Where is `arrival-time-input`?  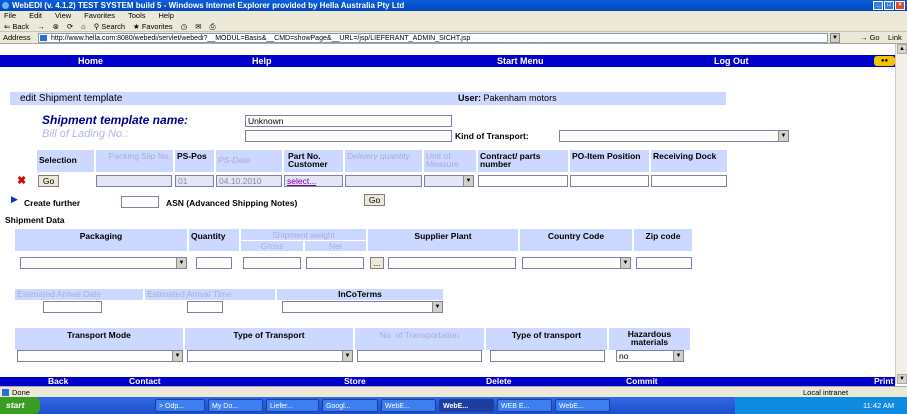 arrival-time-input is located at coordinates (205, 307).